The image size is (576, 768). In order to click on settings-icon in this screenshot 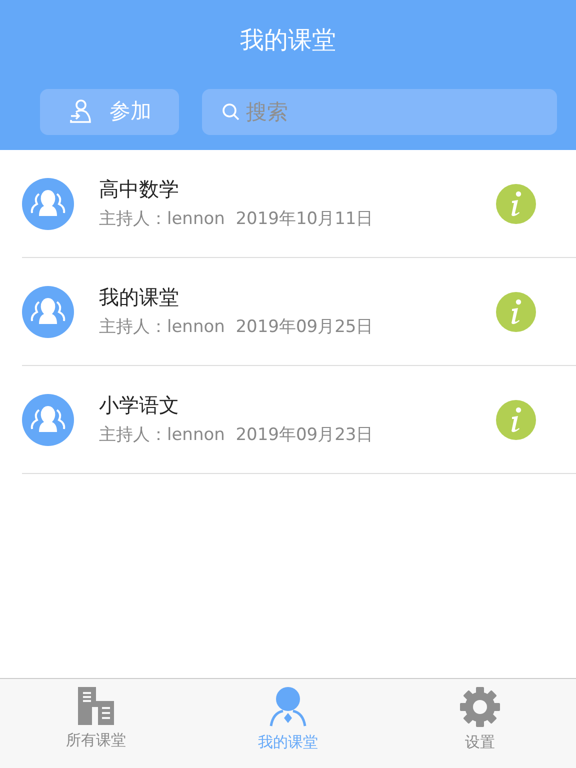, I will do `click(480, 707)`.